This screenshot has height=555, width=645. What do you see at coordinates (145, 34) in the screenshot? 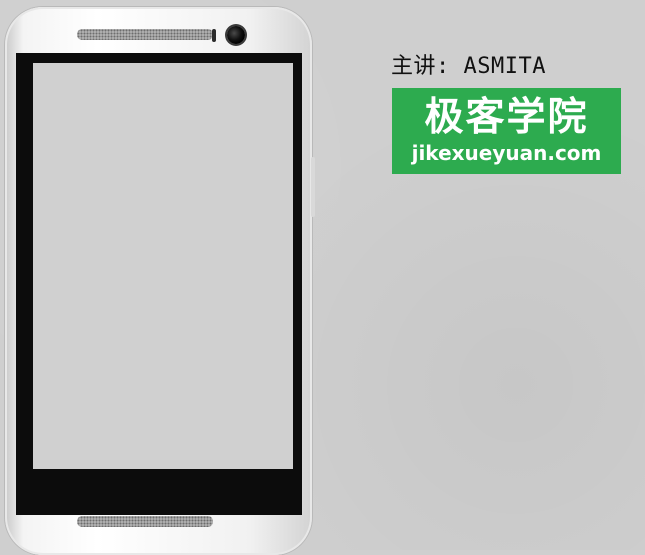
I see `top-speaker-grille` at bounding box center [145, 34].